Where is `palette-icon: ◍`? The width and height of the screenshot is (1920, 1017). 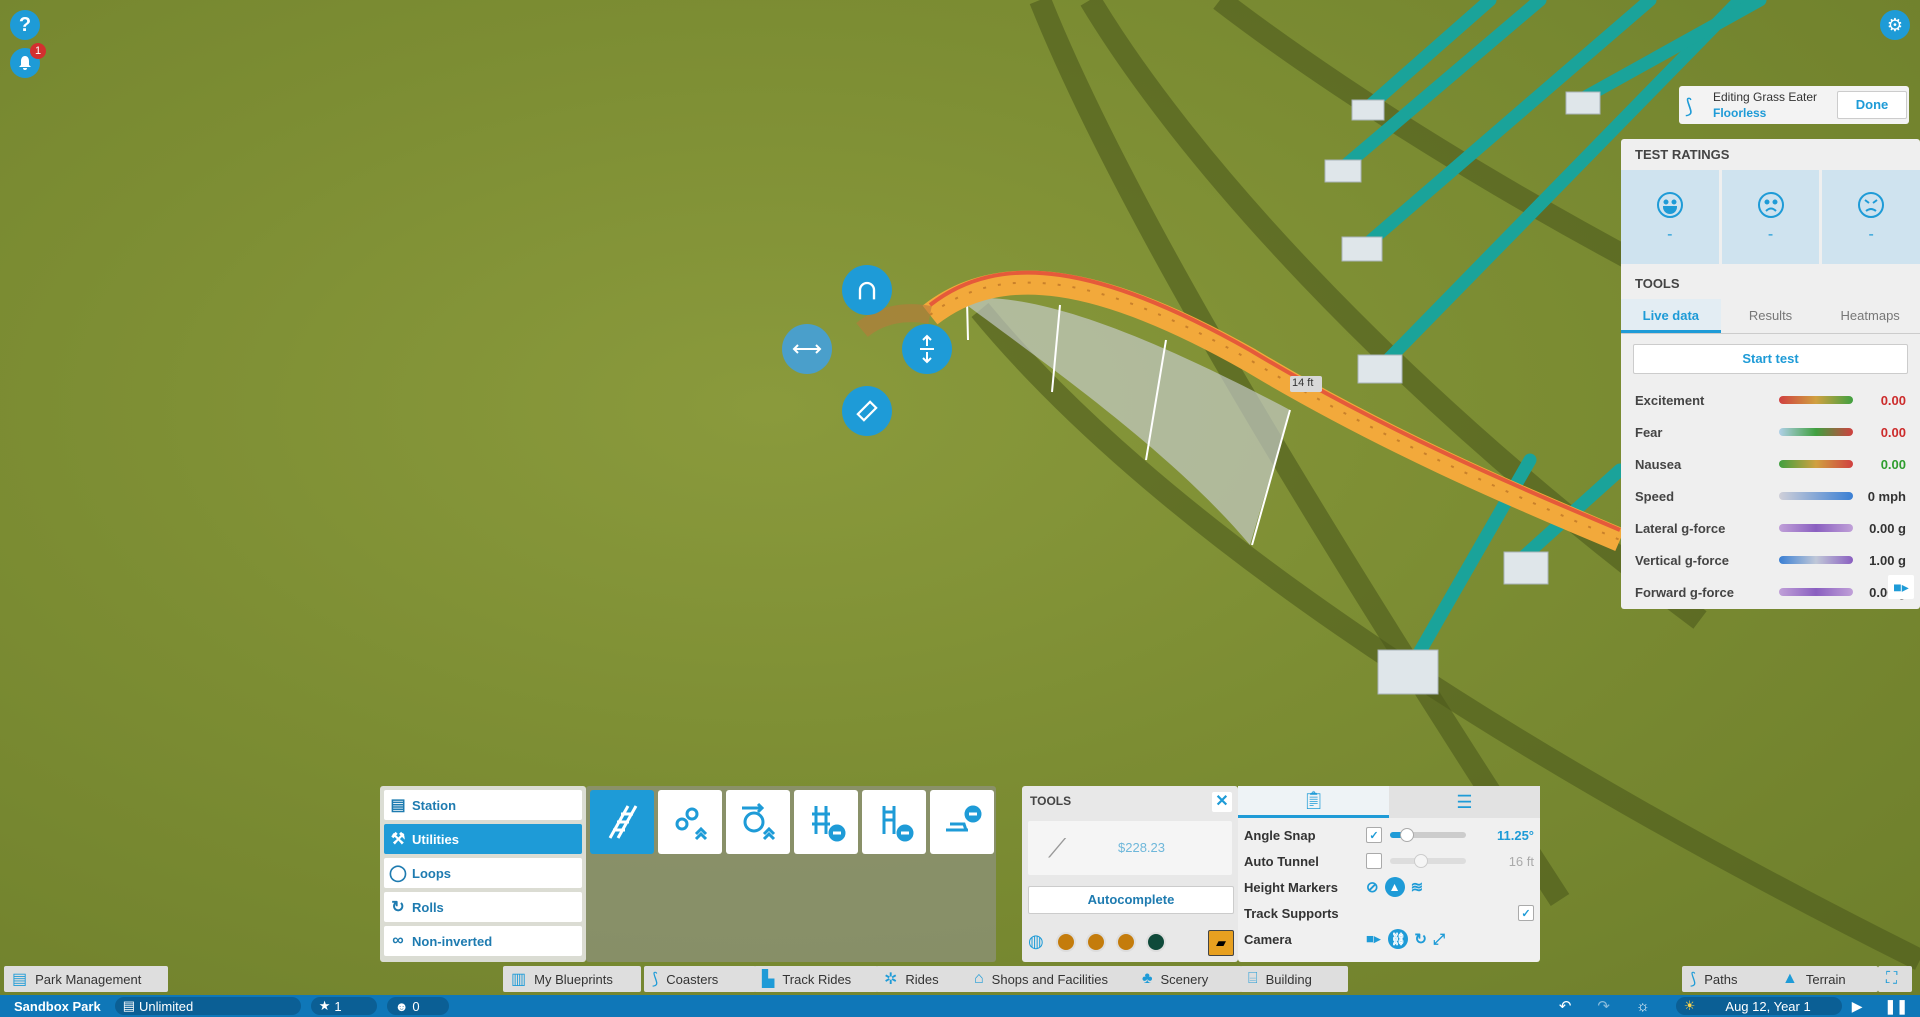
palette-icon: ◍ is located at coordinates (1036, 941).